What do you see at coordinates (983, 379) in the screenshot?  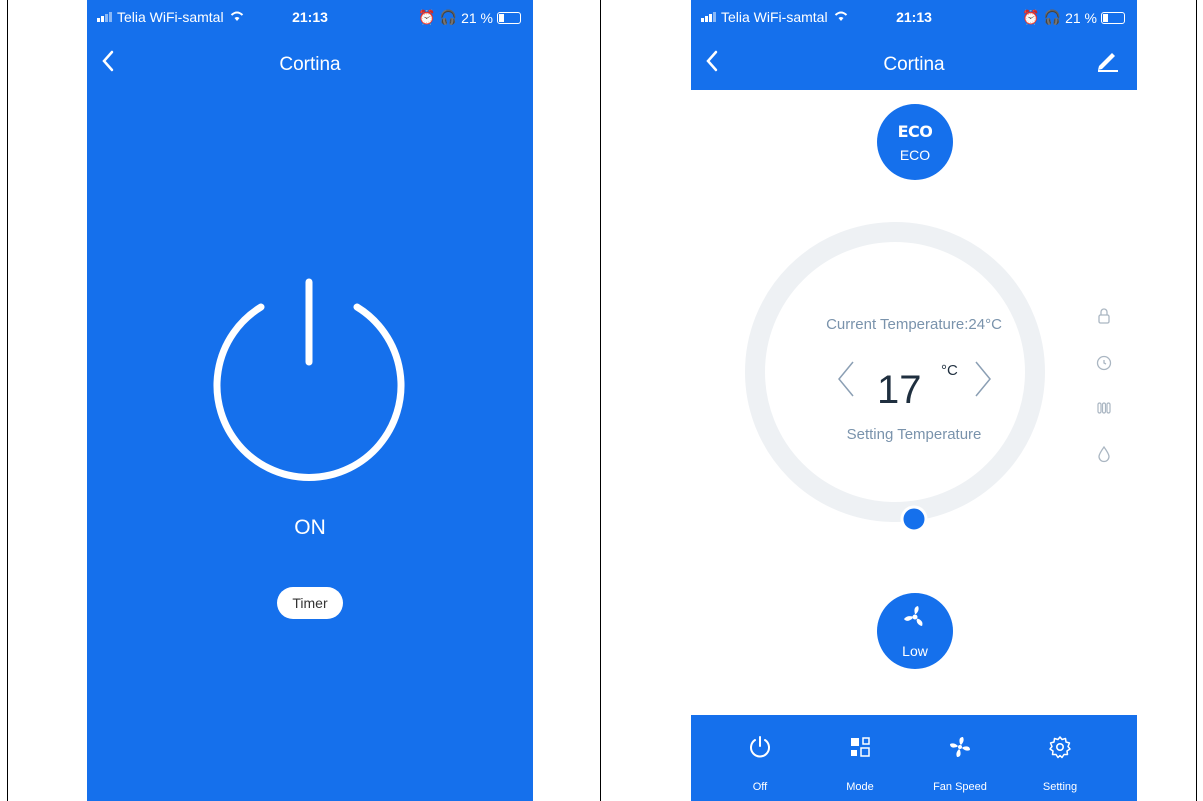 I see `chevron-right-icon` at bounding box center [983, 379].